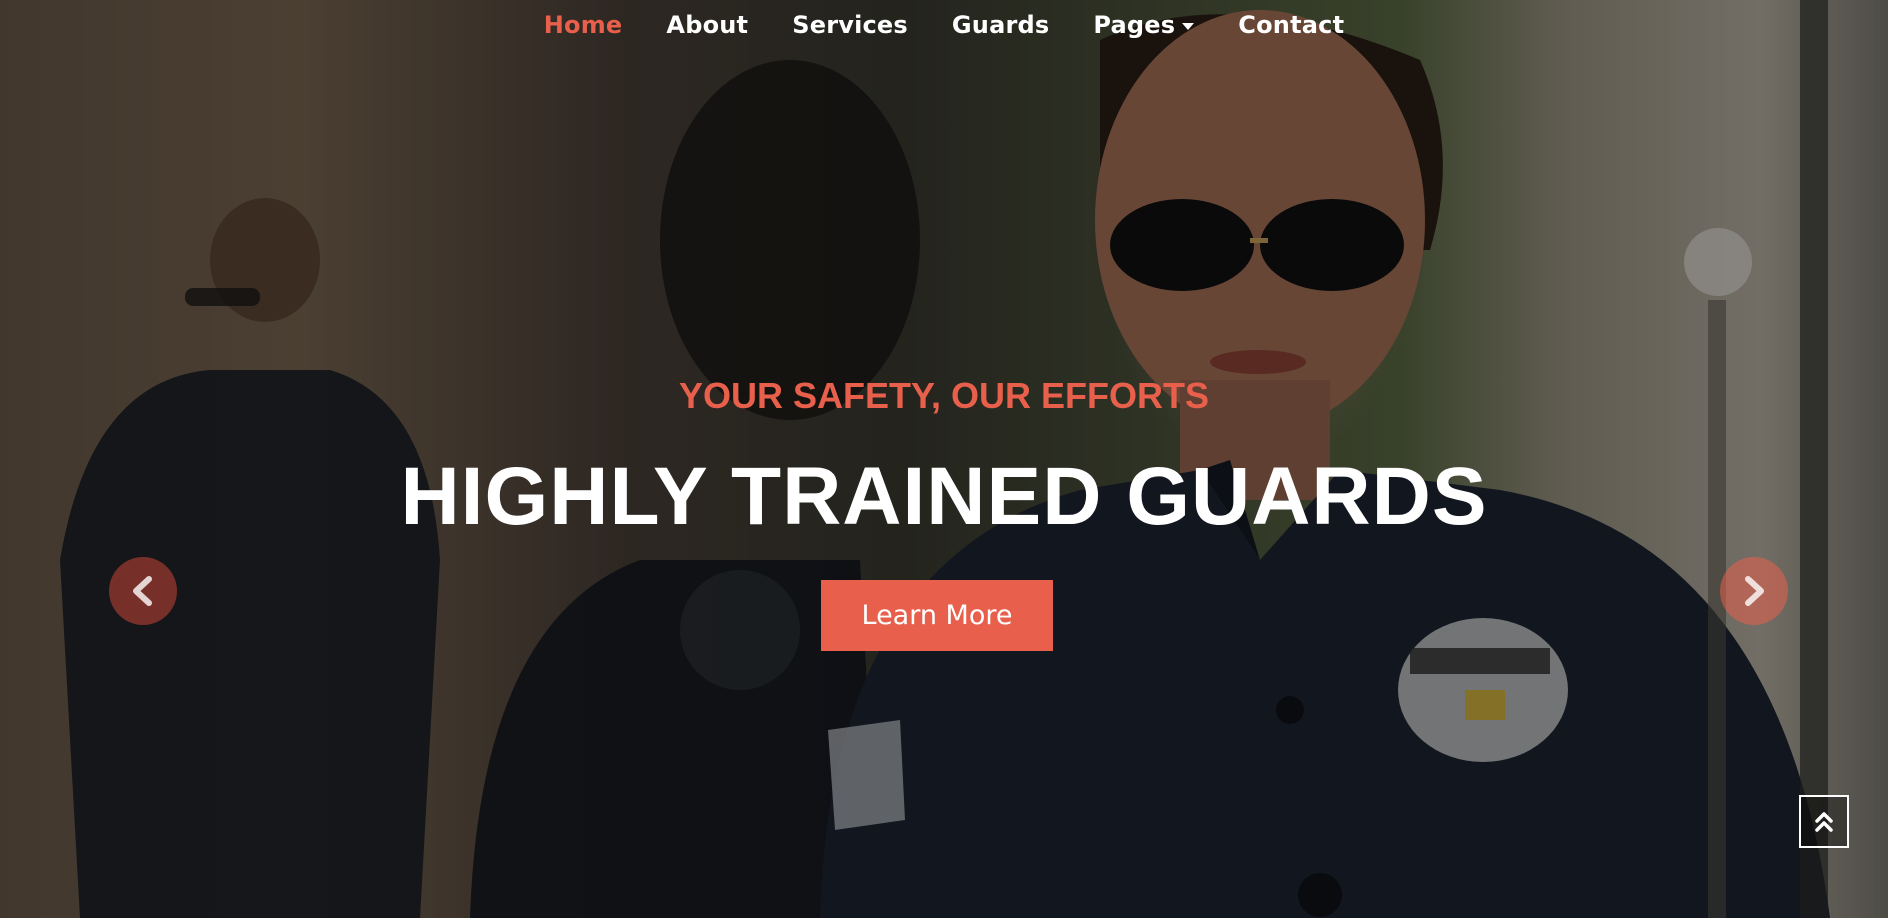 The image size is (1888, 918). I want to click on nav-guards: Guards, so click(1000, 25).